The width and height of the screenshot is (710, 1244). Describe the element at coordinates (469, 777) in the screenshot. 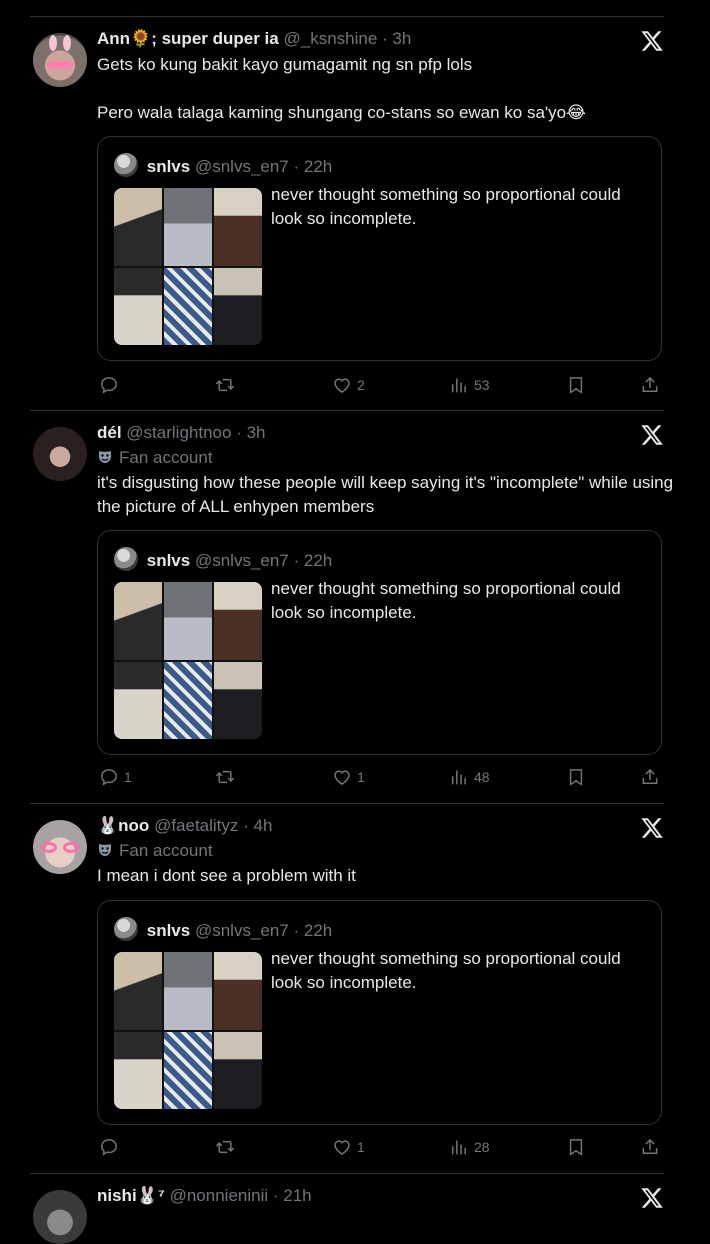

I see `views-button: 48` at that location.